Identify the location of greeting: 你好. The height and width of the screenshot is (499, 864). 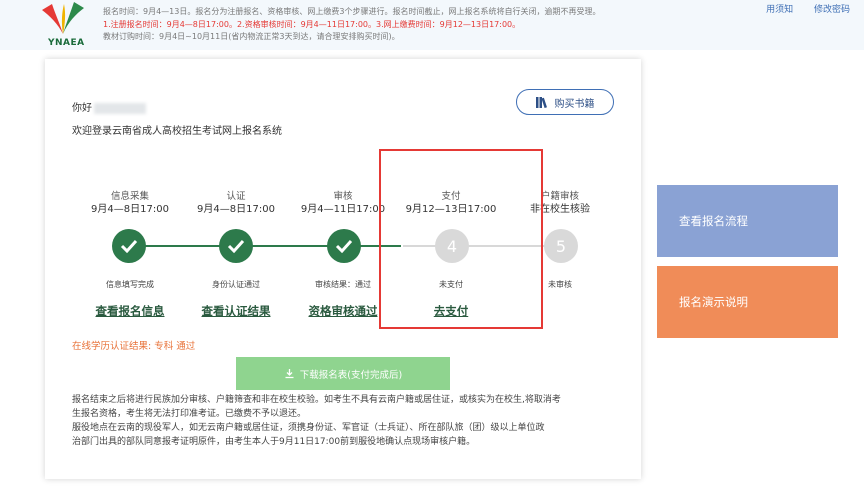
(109, 106).